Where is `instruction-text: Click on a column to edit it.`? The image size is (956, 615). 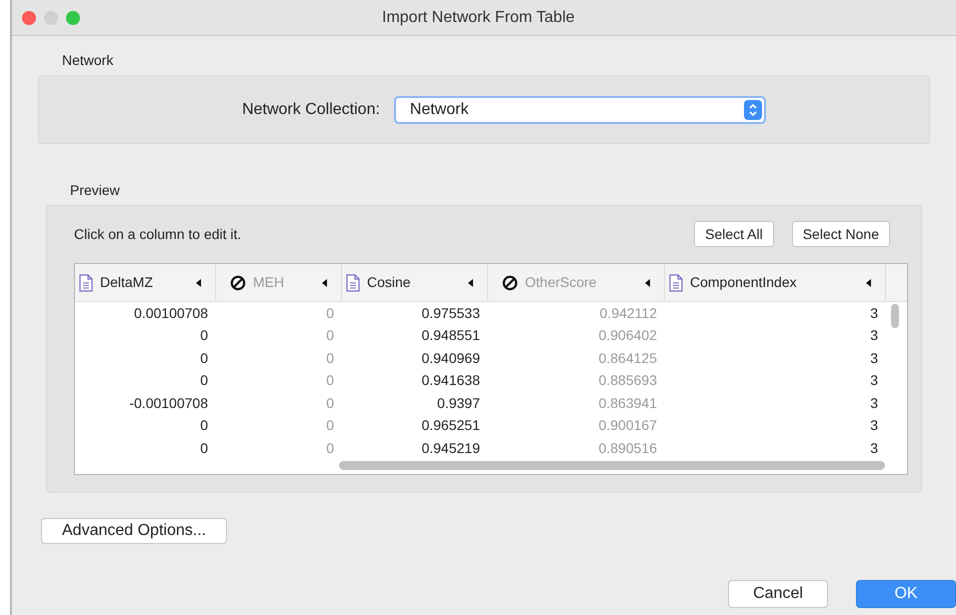 instruction-text: Click on a column to edit it. is located at coordinates (158, 234).